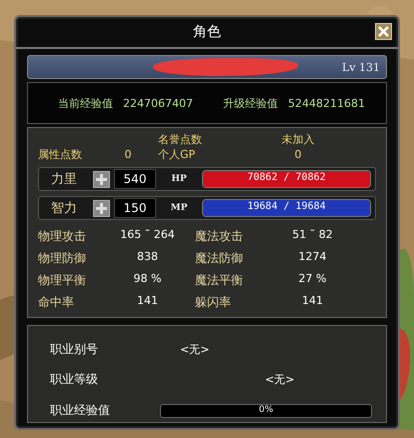  I want to click on job-rank-value: <无>, so click(280, 380).